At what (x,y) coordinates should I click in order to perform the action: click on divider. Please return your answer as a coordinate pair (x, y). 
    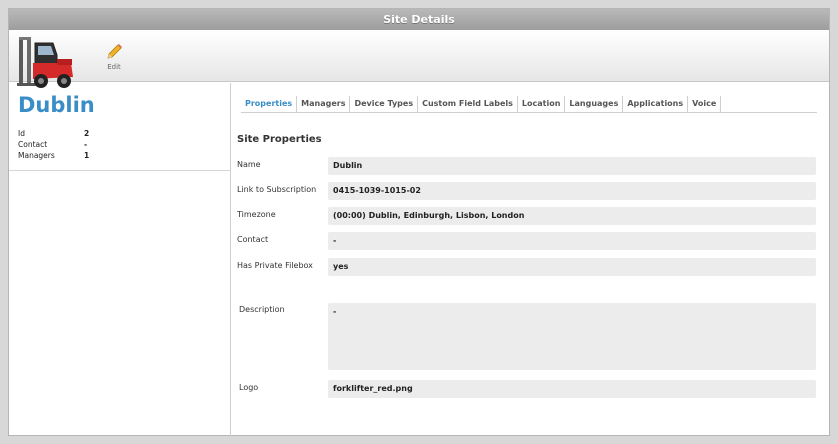
    Looking at the image, I should click on (120, 170).